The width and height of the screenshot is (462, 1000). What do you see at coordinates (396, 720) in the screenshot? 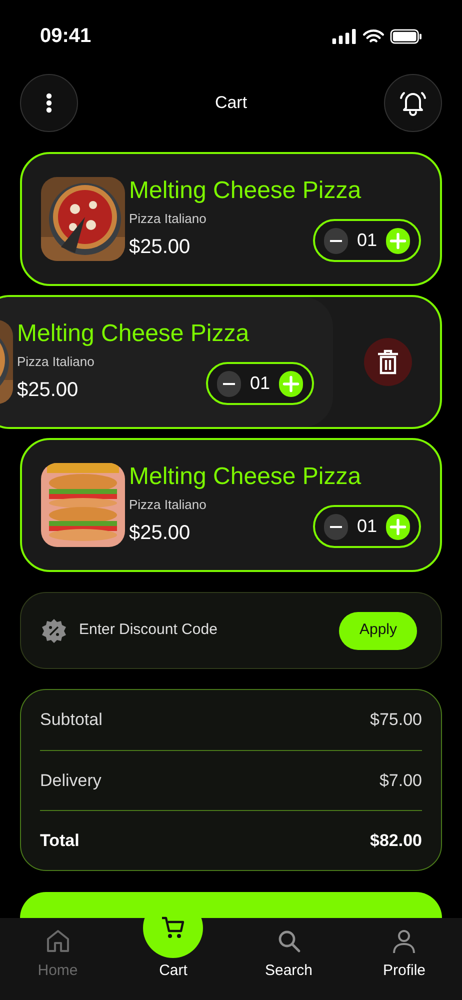
I see `summary-value: $75.00` at bounding box center [396, 720].